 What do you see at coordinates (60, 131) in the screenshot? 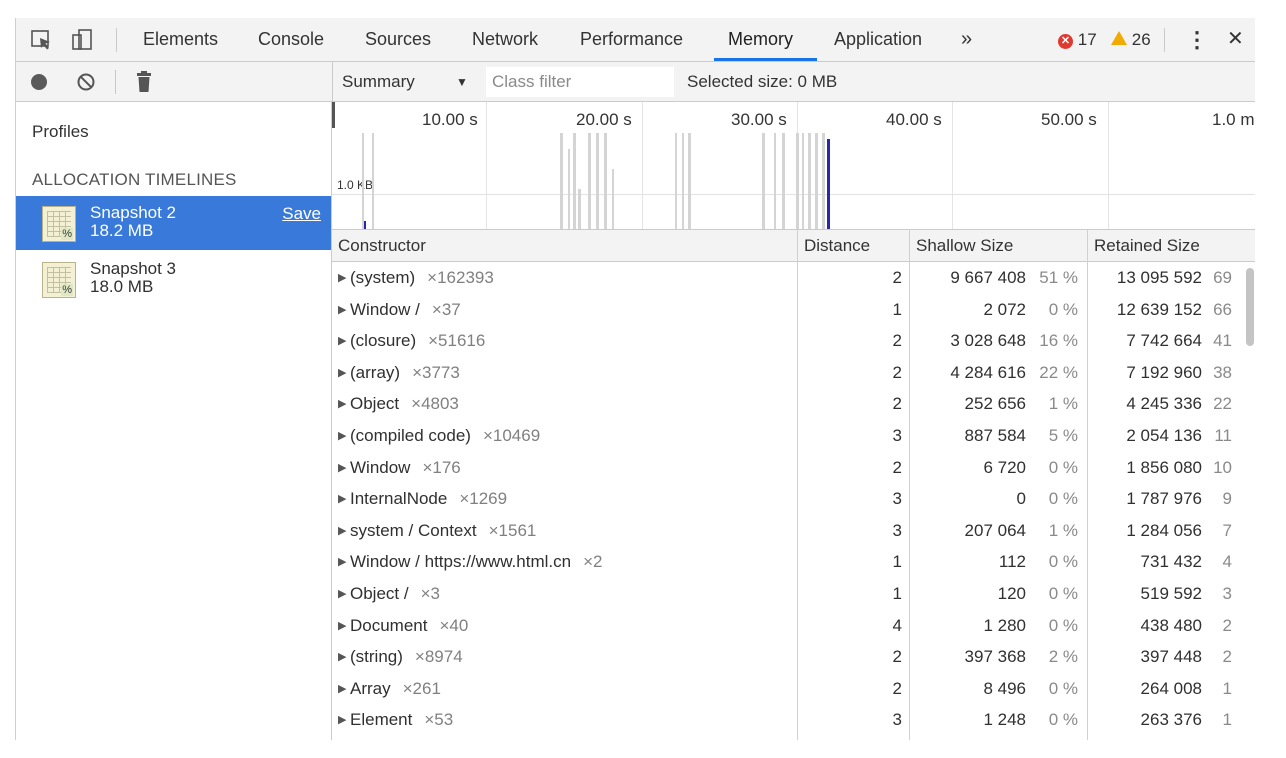
I see `profiles-heading: Profiles` at bounding box center [60, 131].